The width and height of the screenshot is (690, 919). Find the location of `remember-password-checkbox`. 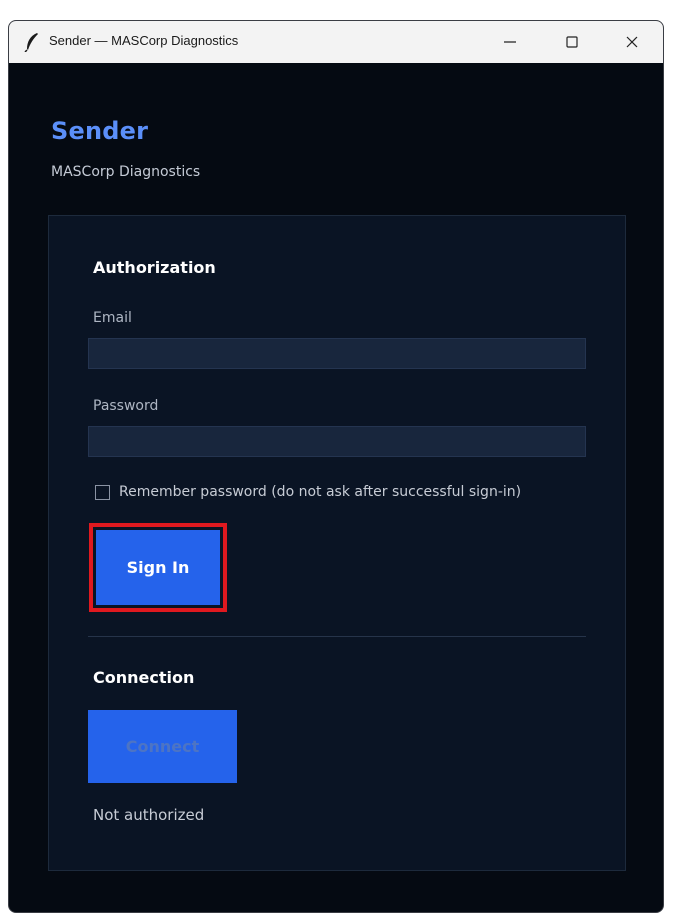

remember-password-checkbox is located at coordinates (102, 492).